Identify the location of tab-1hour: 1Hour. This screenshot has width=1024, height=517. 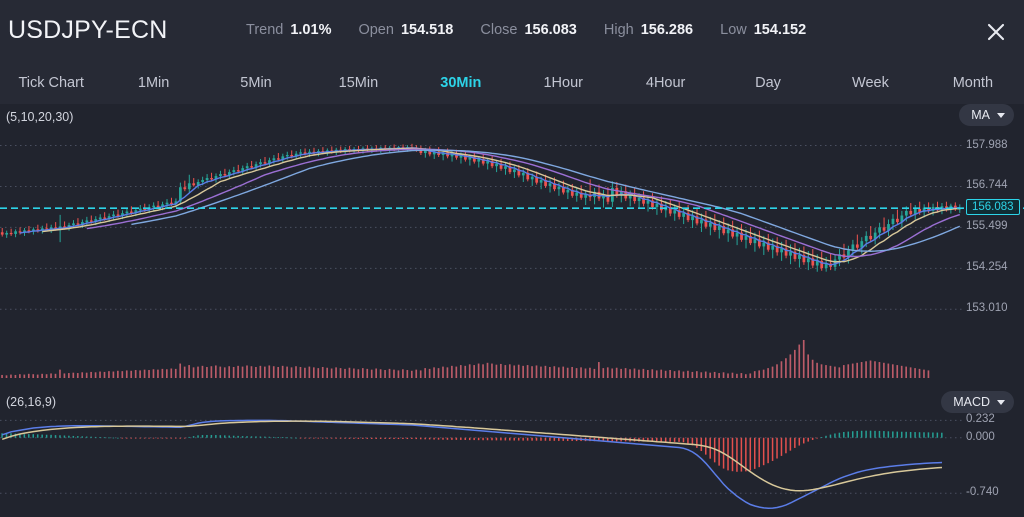
(563, 83).